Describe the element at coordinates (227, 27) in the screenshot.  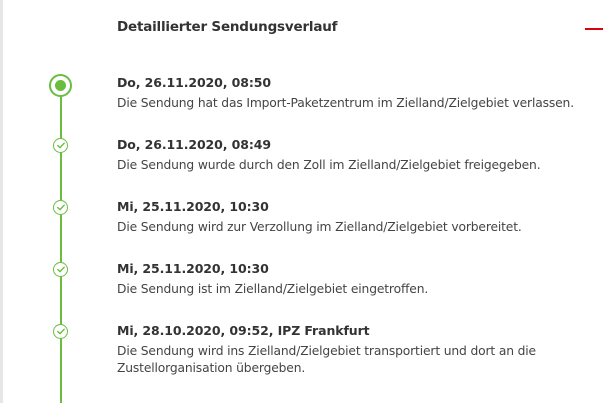
I see `section-title: Detaillierter Sendungsverlauf` at that location.